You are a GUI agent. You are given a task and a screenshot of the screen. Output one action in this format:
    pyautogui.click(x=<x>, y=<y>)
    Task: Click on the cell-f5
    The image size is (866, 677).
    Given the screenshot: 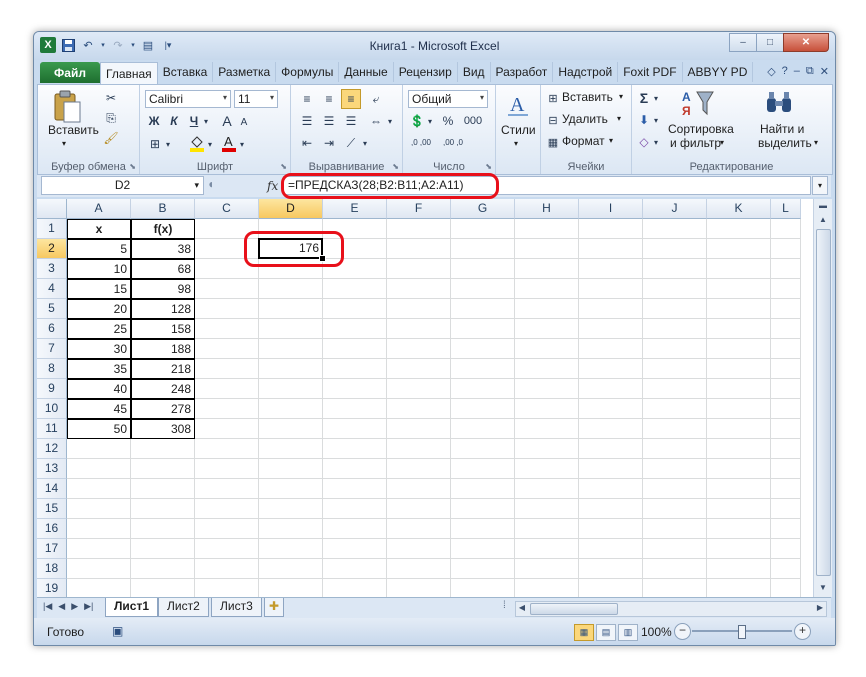 What is the action you would take?
    pyautogui.click(x=419, y=309)
    